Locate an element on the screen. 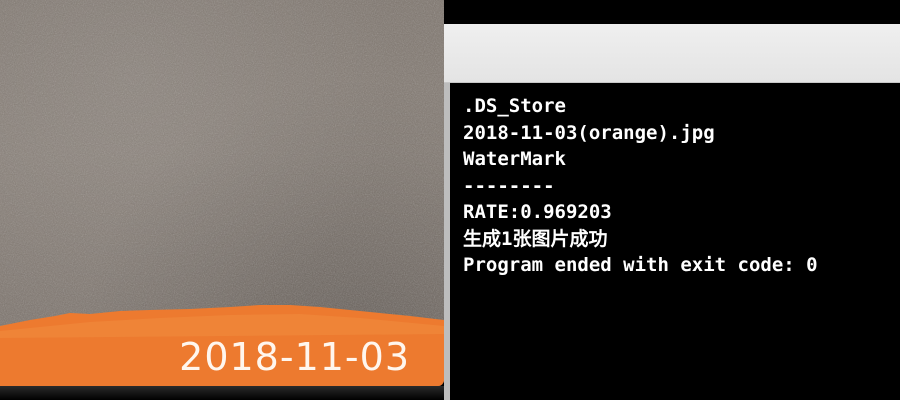  console-line: 2018-11-03(orange).jpg is located at coordinates (589, 132).